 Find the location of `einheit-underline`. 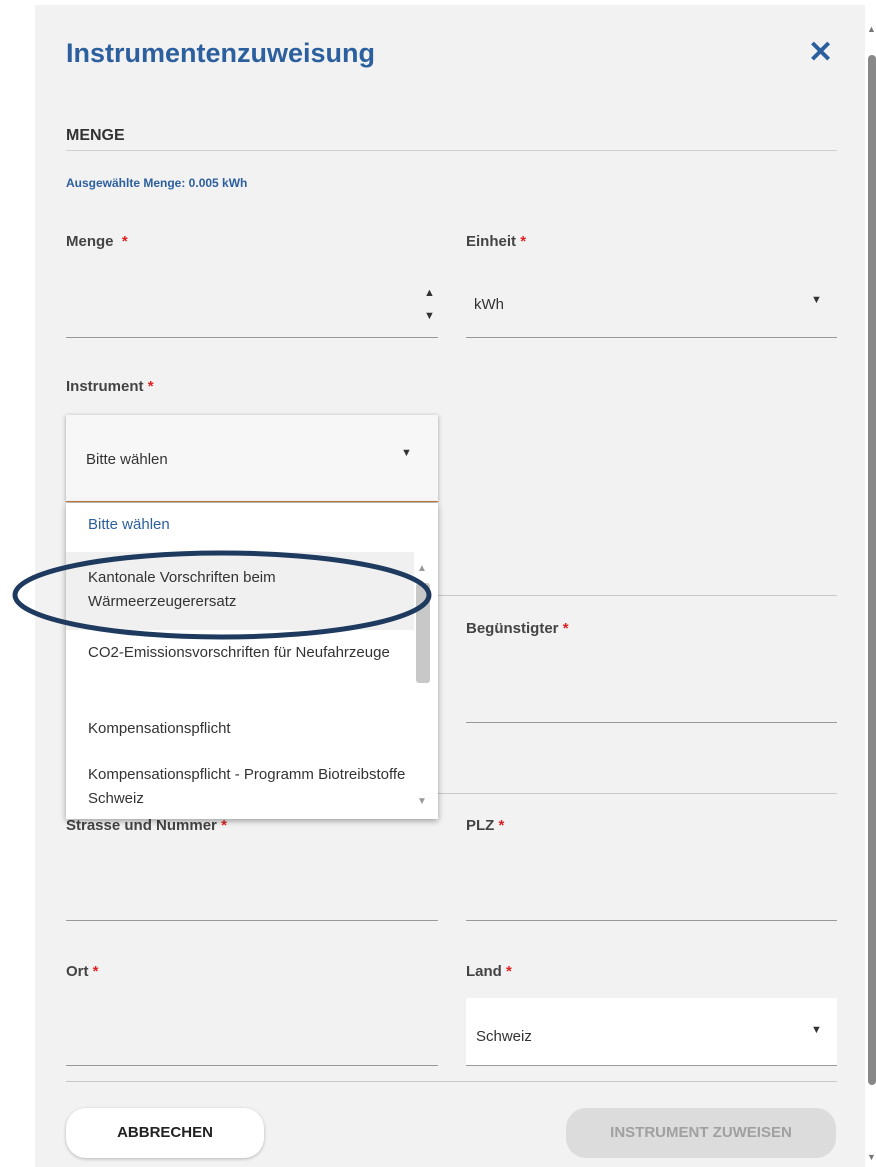

einheit-underline is located at coordinates (651, 337).